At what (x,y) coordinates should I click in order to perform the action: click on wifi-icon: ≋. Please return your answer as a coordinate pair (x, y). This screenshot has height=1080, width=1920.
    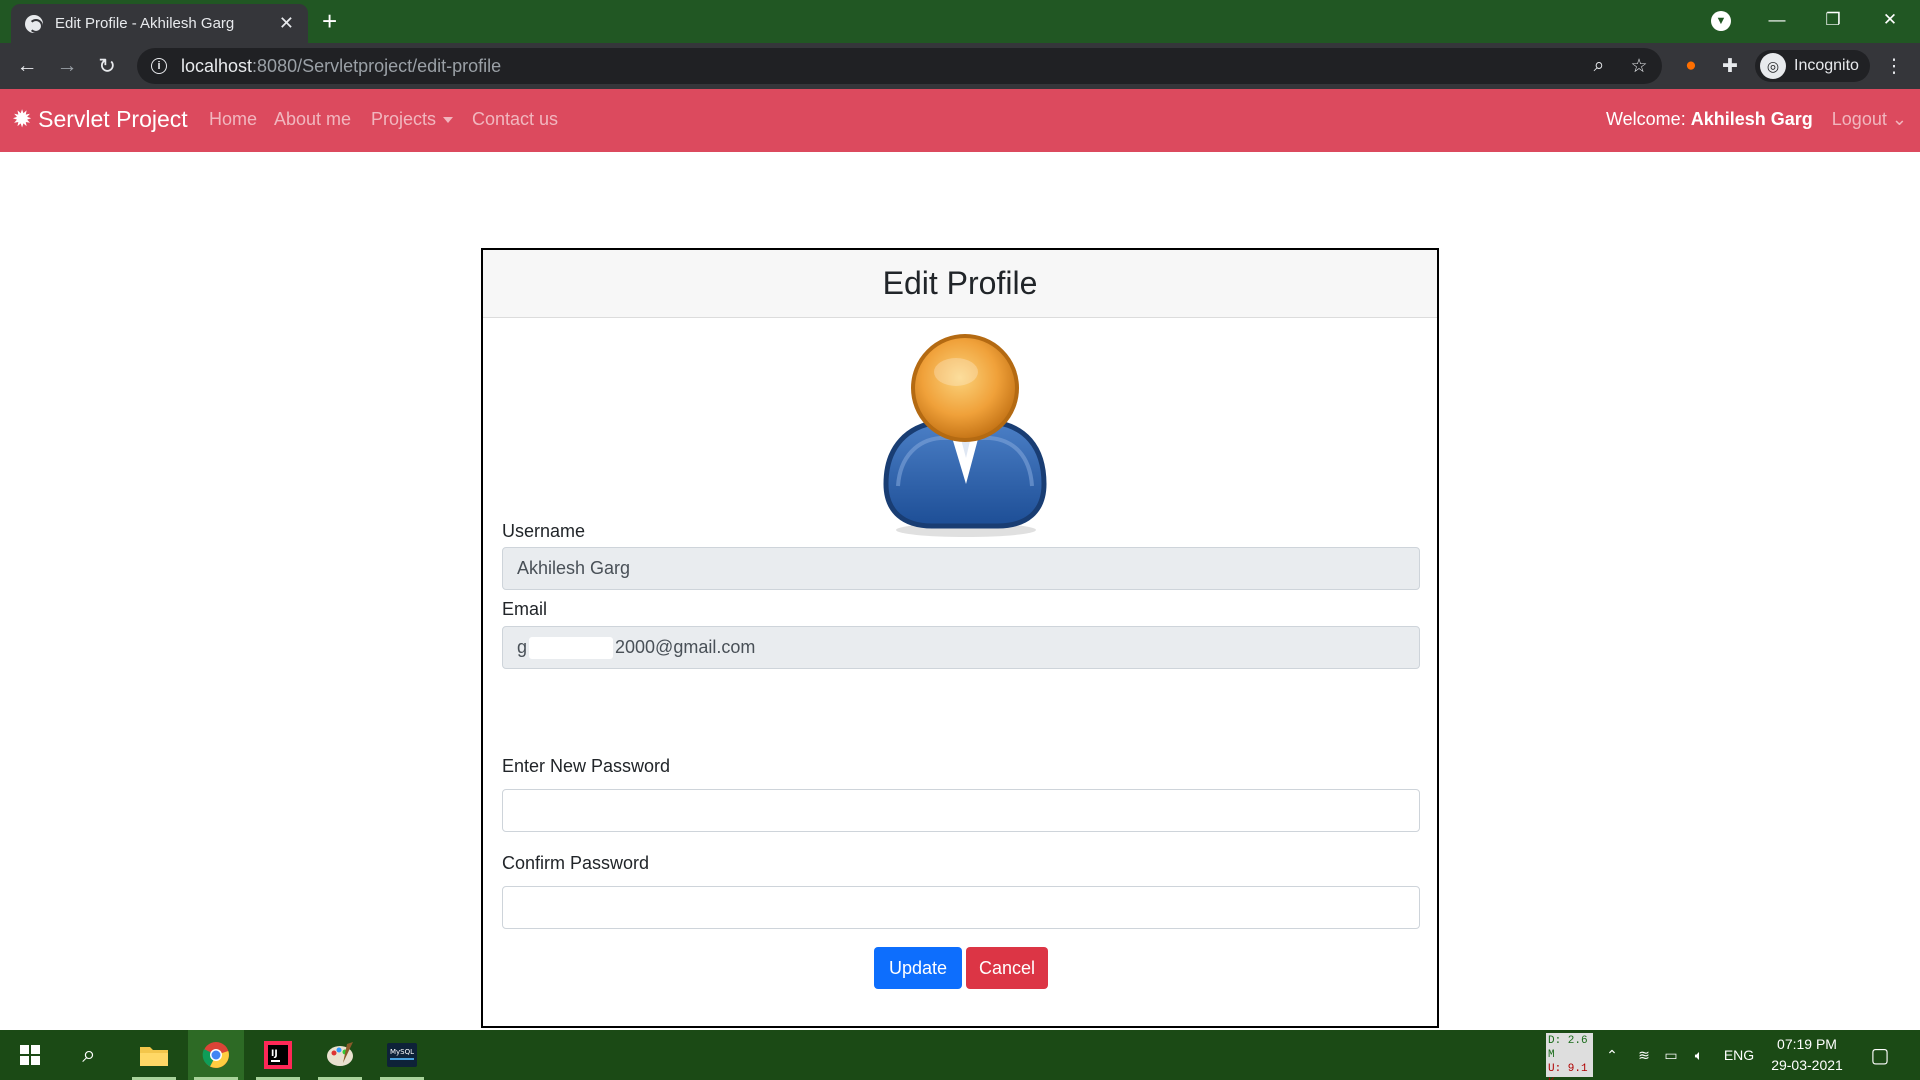
    Looking at the image, I should click on (1644, 1055).